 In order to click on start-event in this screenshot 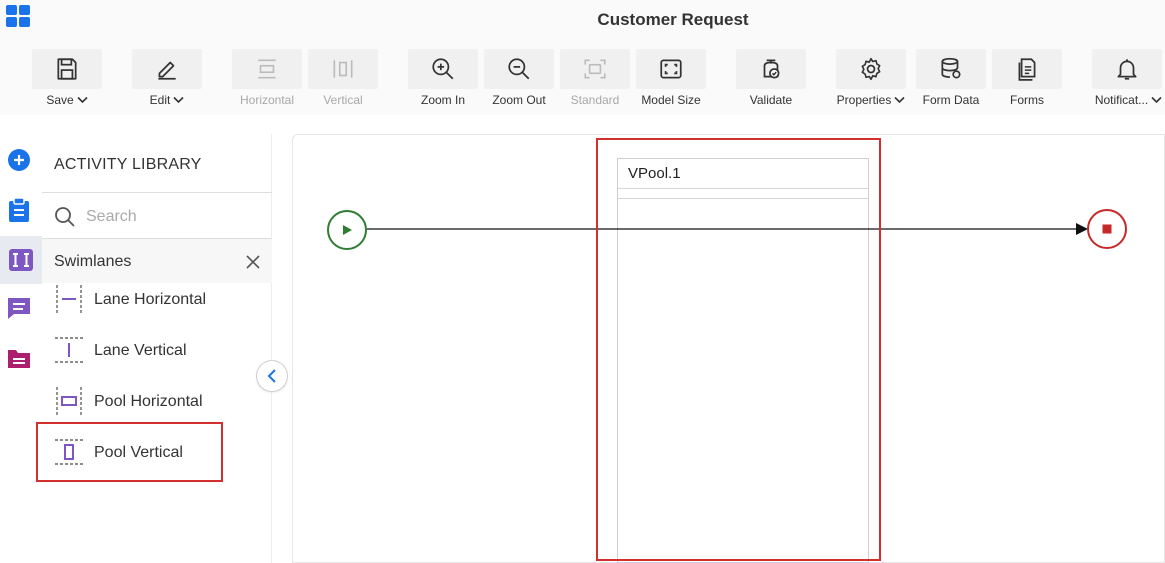, I will do `click(347, 230)`.